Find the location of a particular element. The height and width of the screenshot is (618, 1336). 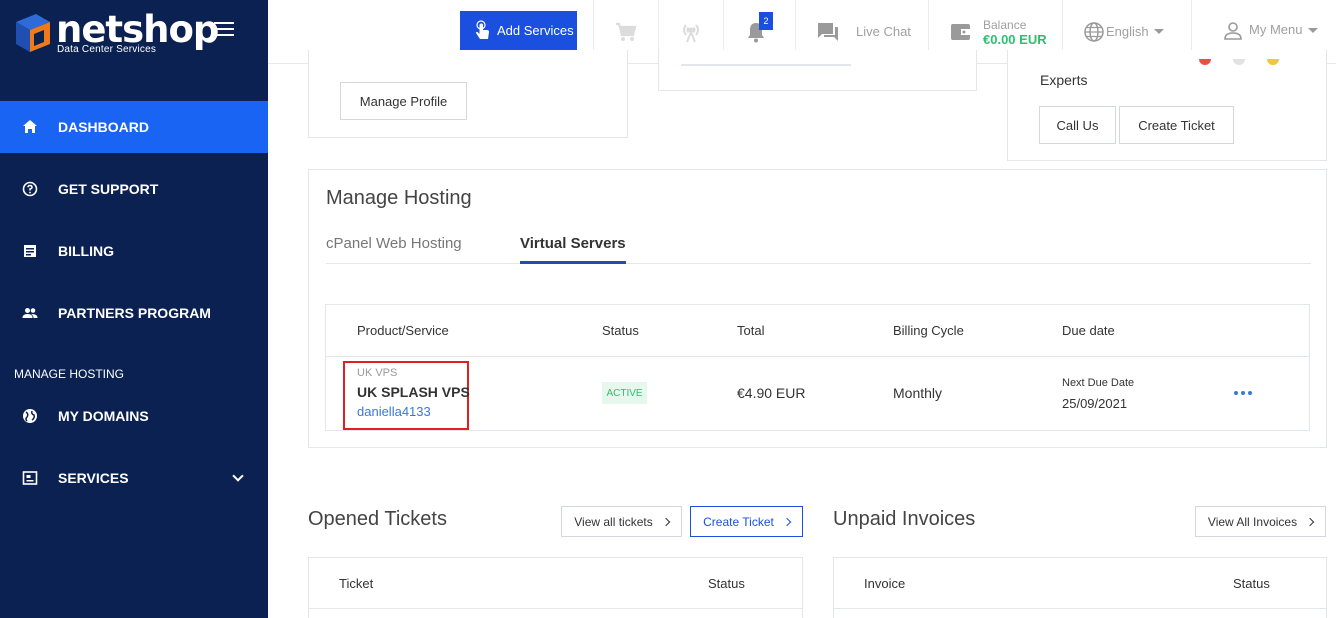

sidebar-item-my-domains: MY DOMAINS is located at coordinates (134, 416).